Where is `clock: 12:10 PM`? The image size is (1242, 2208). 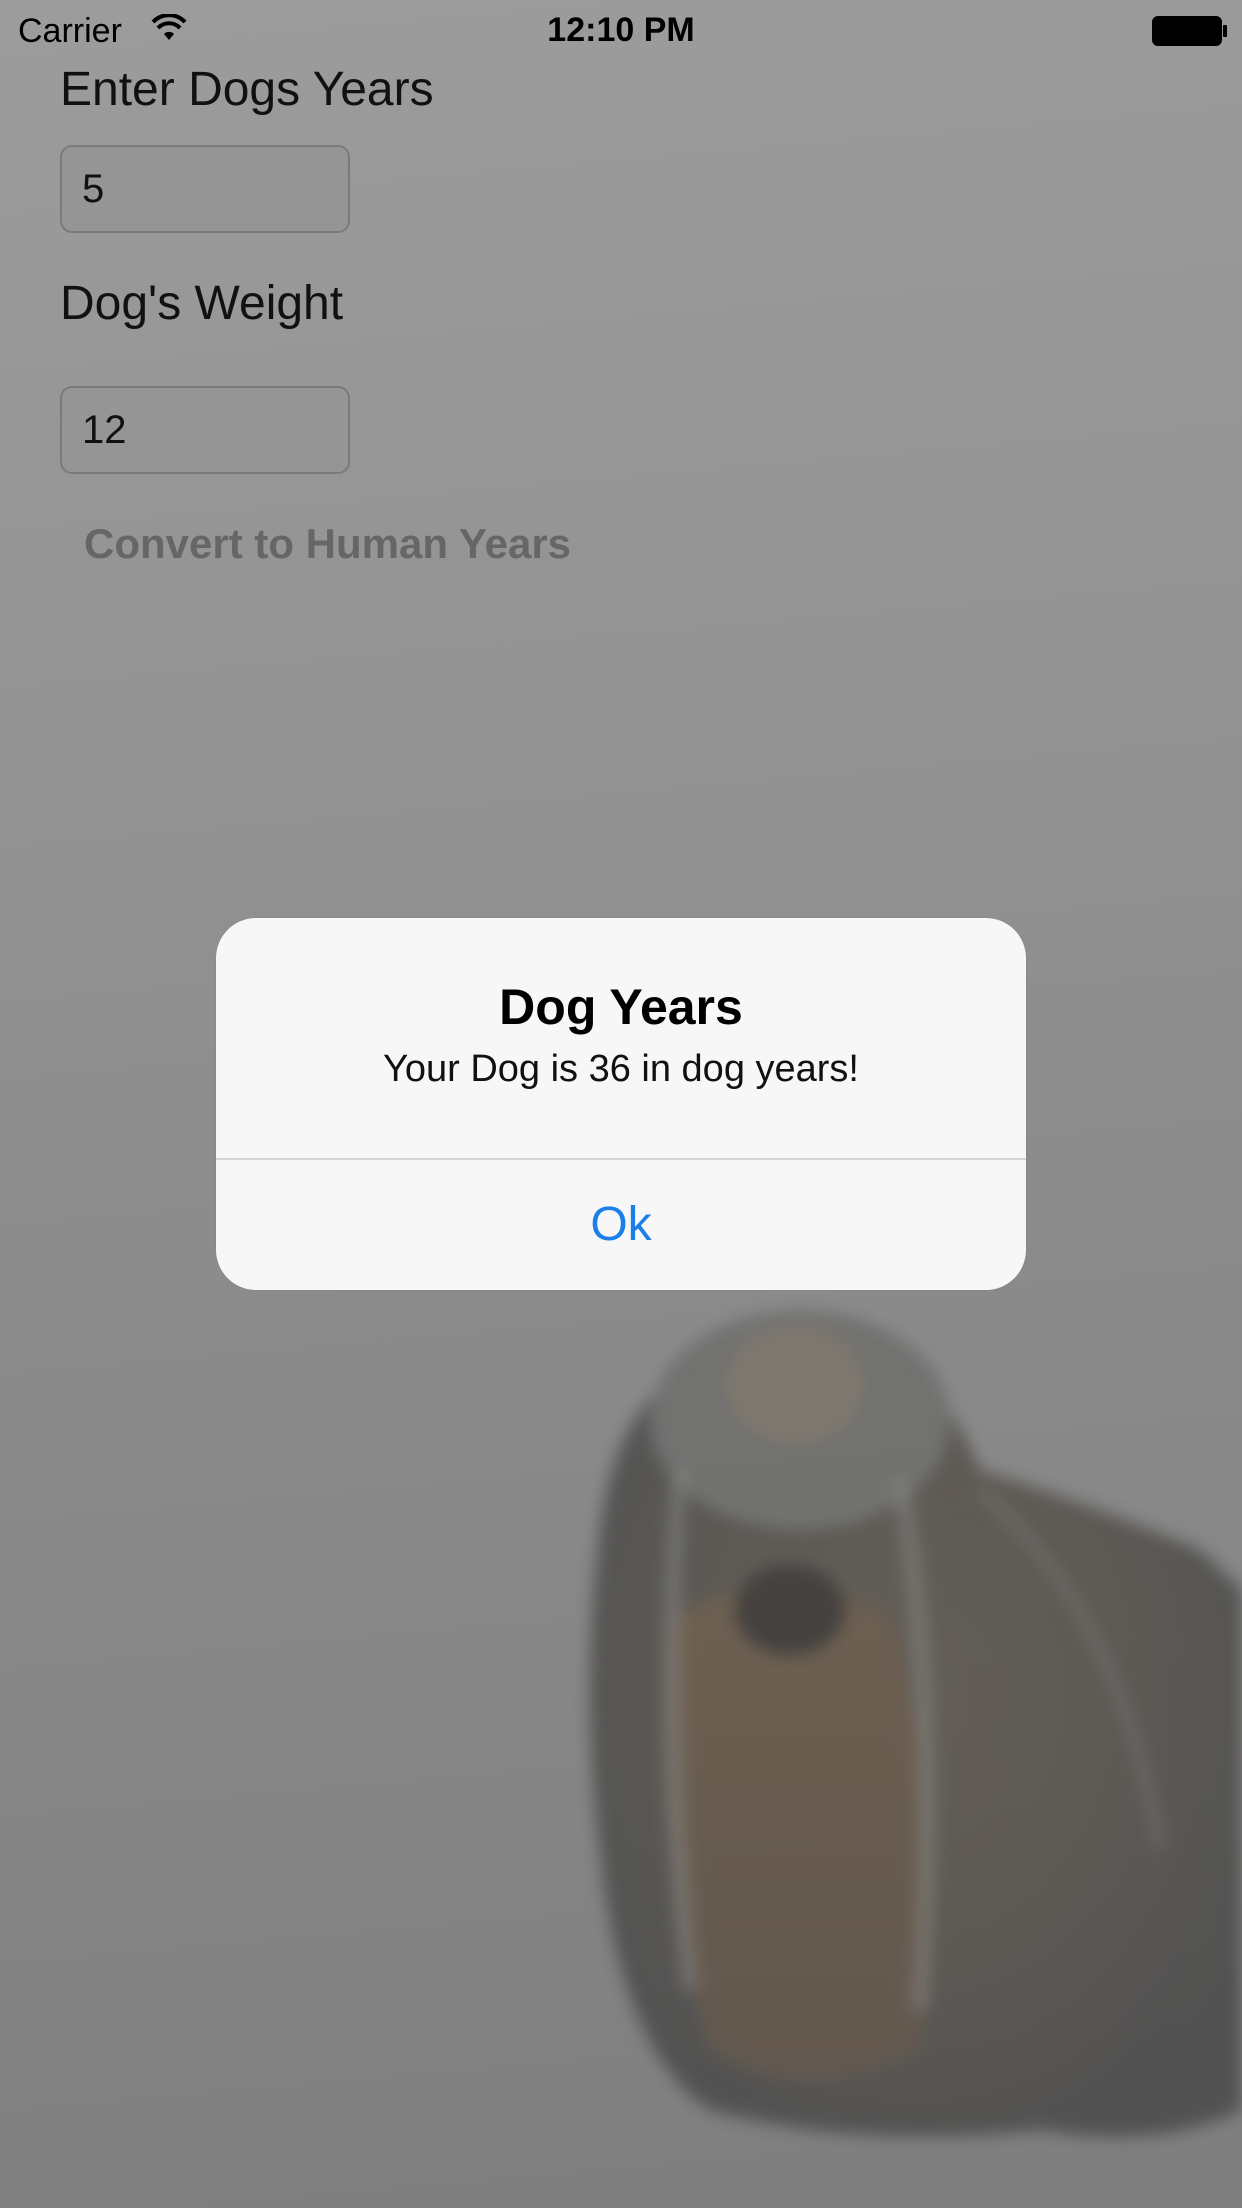
clock: 12:10 PM is located at coordinates (621, 30).